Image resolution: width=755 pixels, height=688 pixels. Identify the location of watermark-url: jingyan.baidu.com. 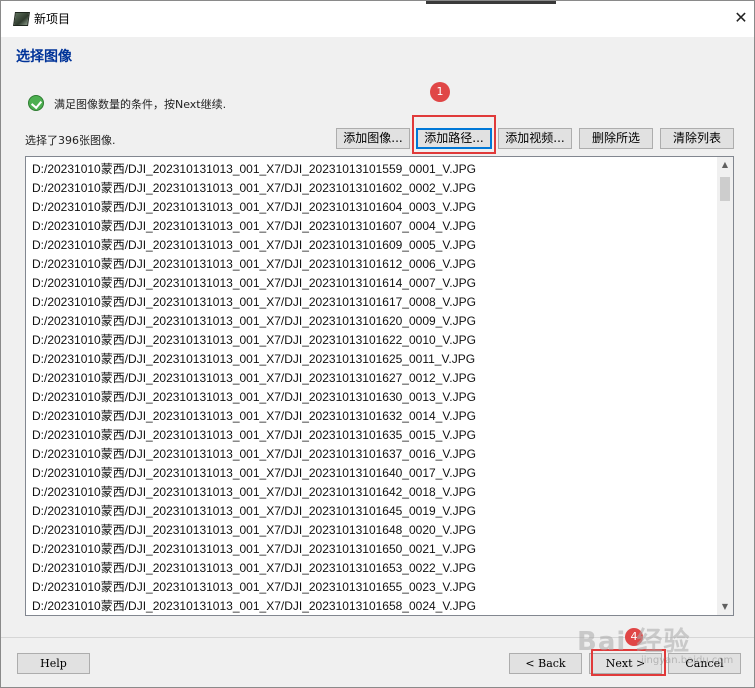
(687, 660).